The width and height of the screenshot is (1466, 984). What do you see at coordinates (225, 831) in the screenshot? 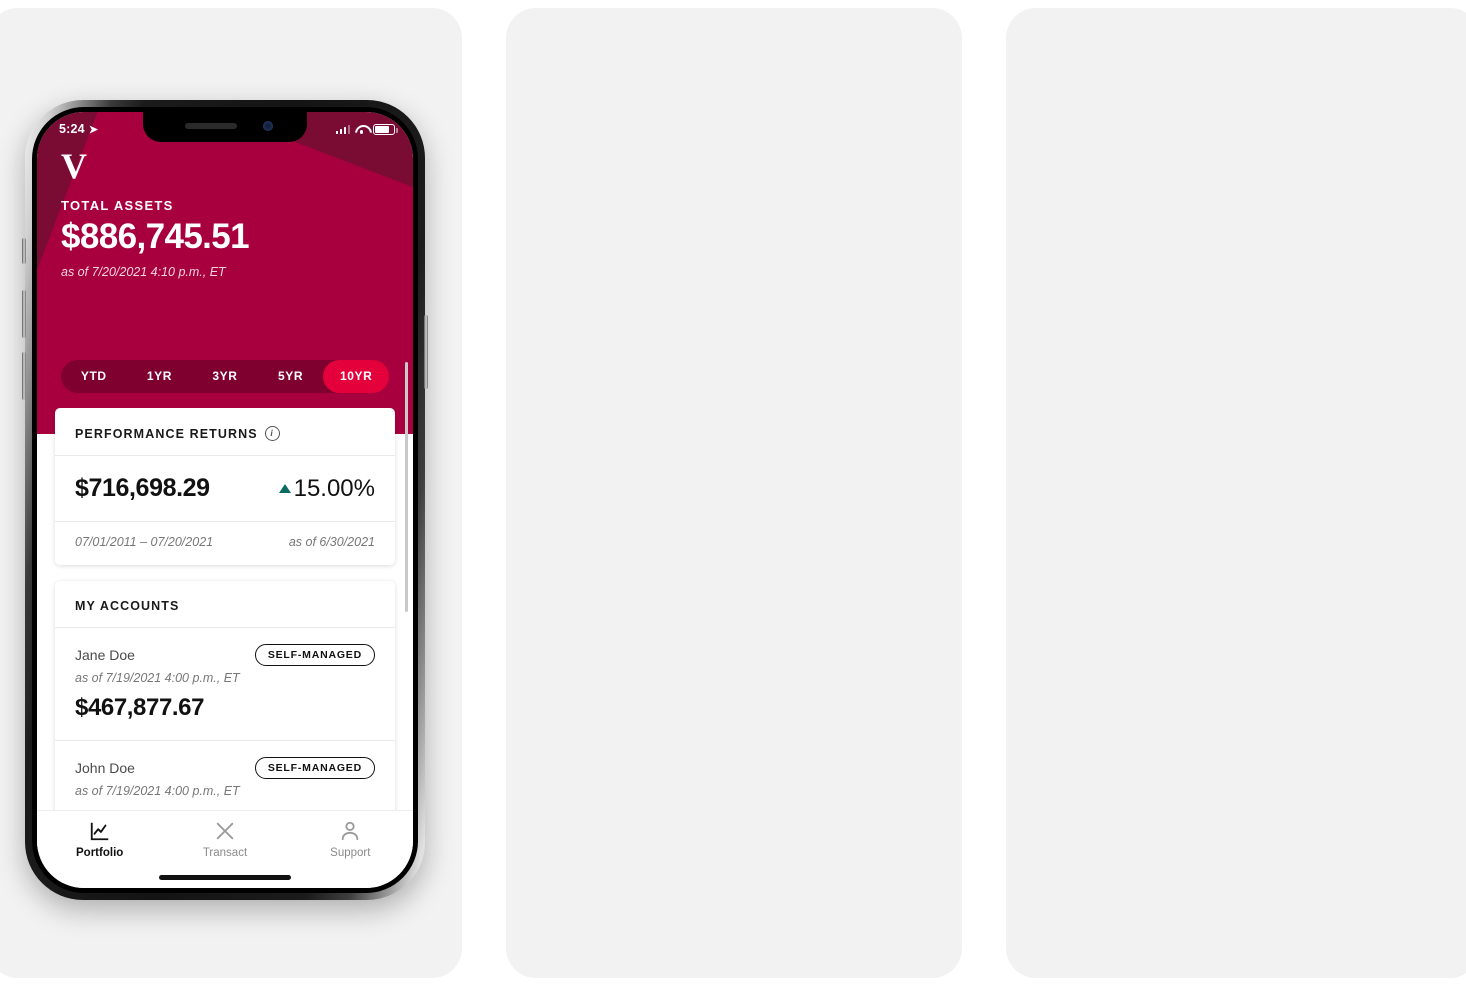
I see `swap-arrows-icon` at bounding box center [225, 831].